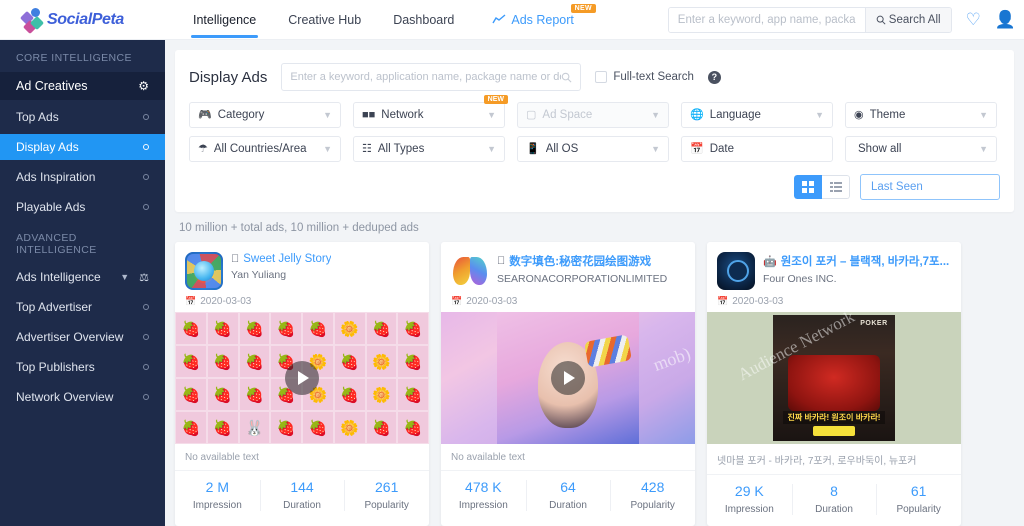 This screenshot has height=526, width=1024. What do you see at coordinates (82, 397) in the screenshot?
I see `sidebar-item-network-overview: Network Overview` at bounding box center [82, 397].